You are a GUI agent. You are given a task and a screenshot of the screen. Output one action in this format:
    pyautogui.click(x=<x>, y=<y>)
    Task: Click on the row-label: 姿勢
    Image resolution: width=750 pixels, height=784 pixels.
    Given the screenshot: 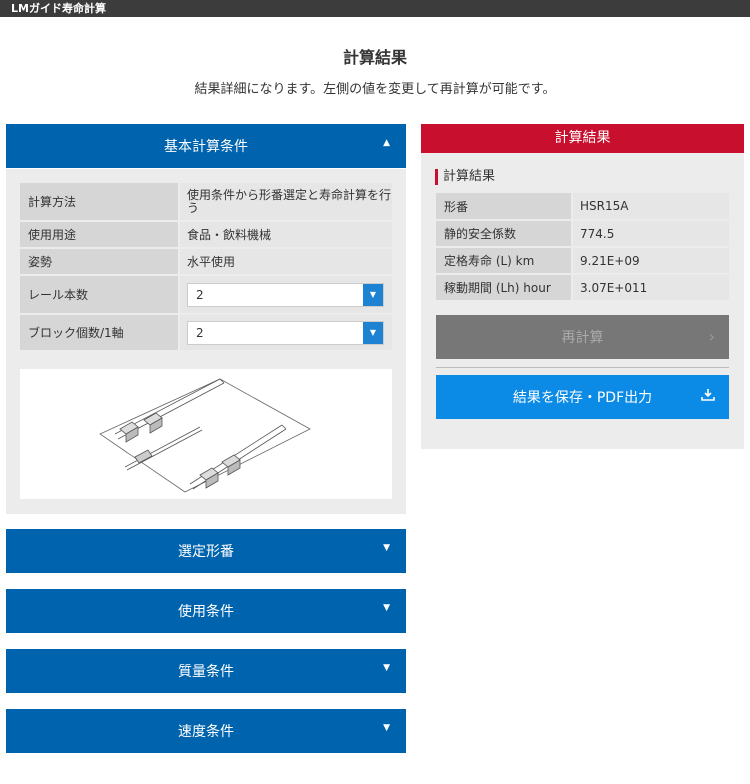 What is the action you would take?
    pyautogui.click(x=100, y=262)
    